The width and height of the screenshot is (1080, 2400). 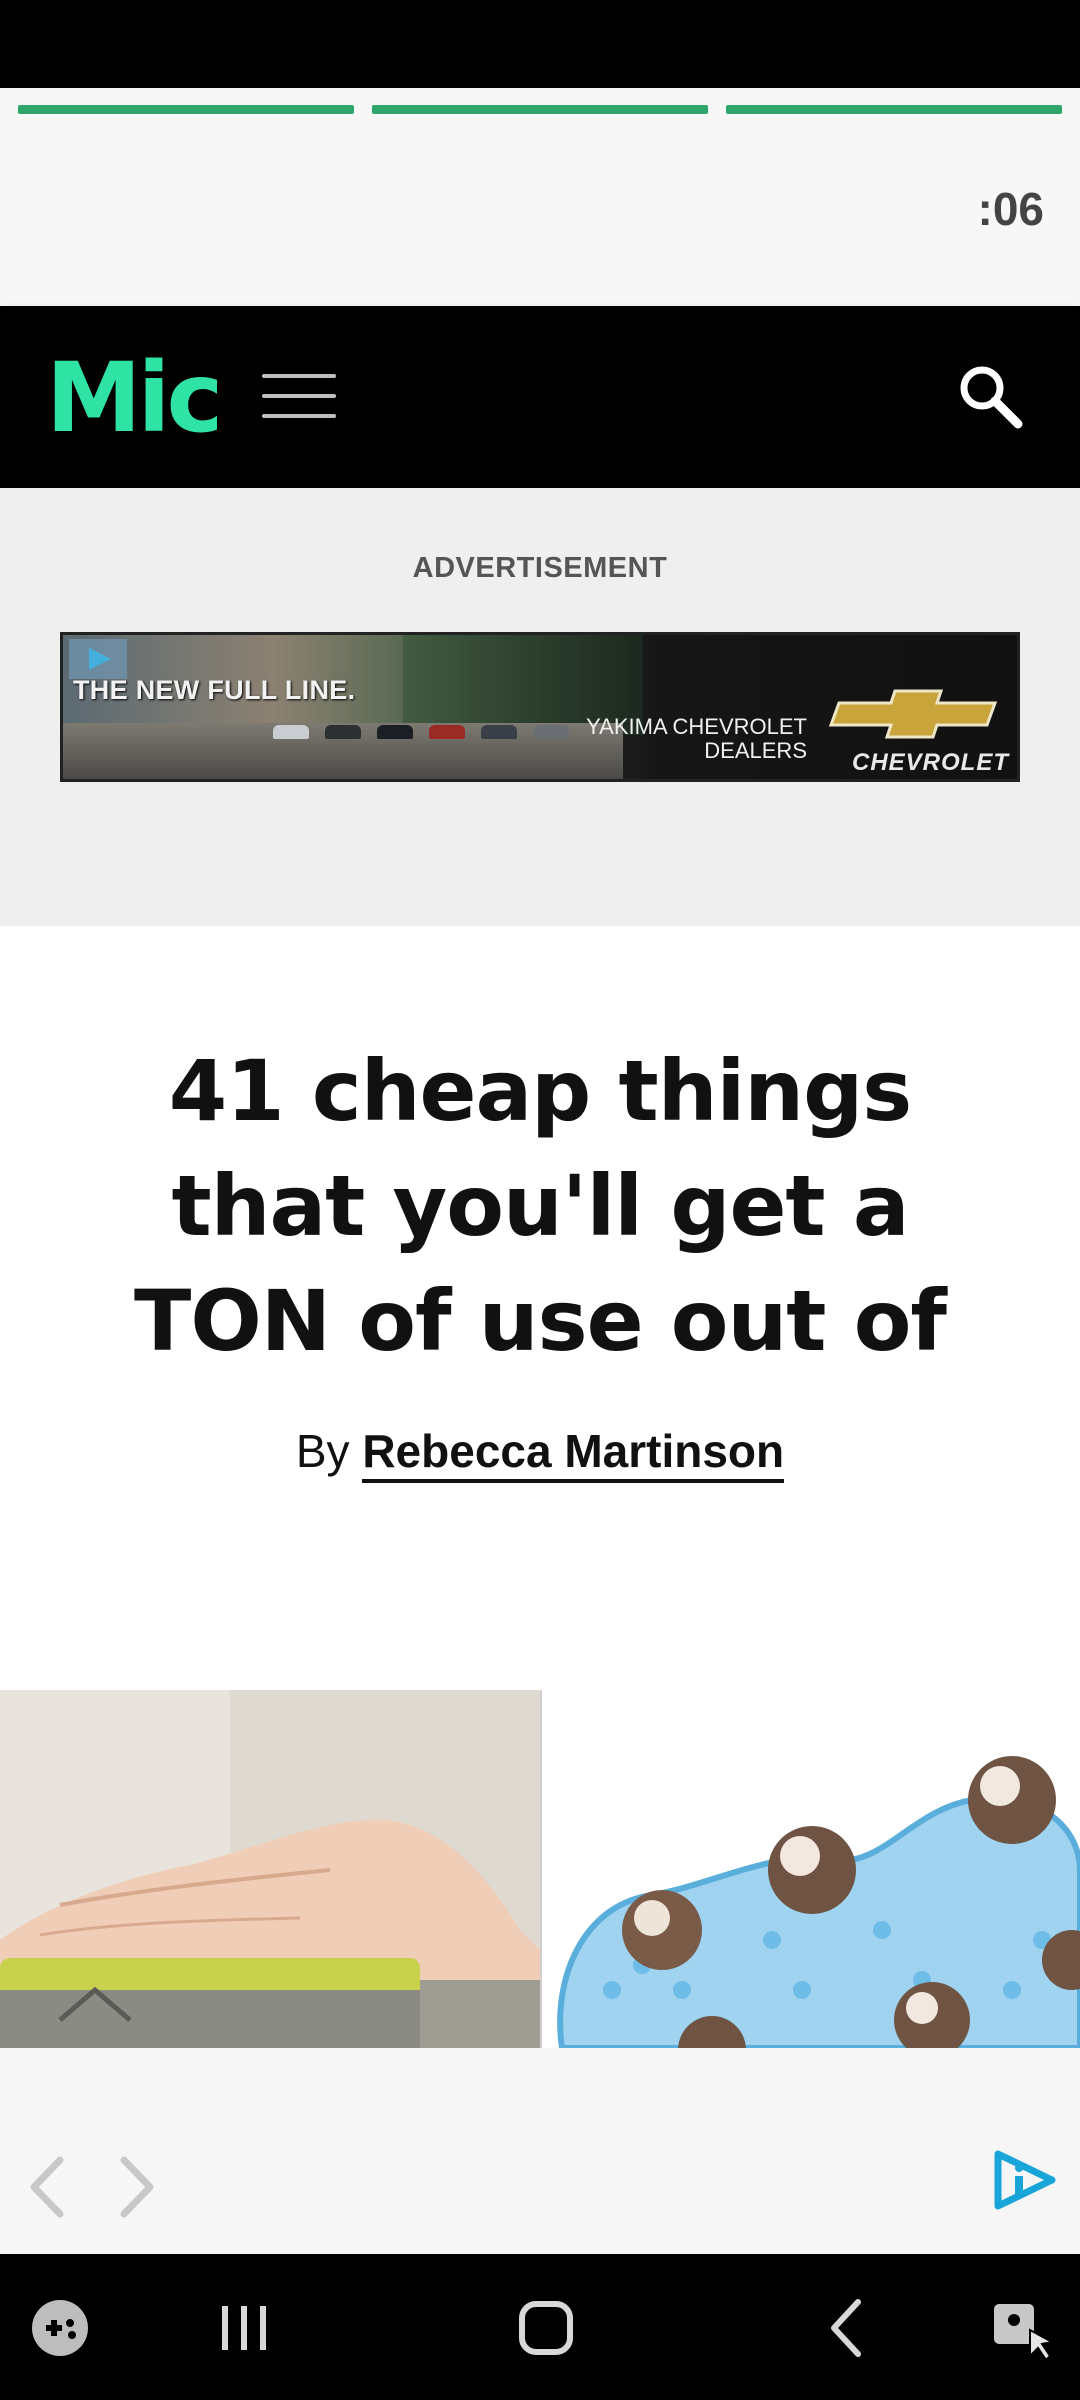 I want to click on hamburger-menu-icon, so click(x=299, y=396).